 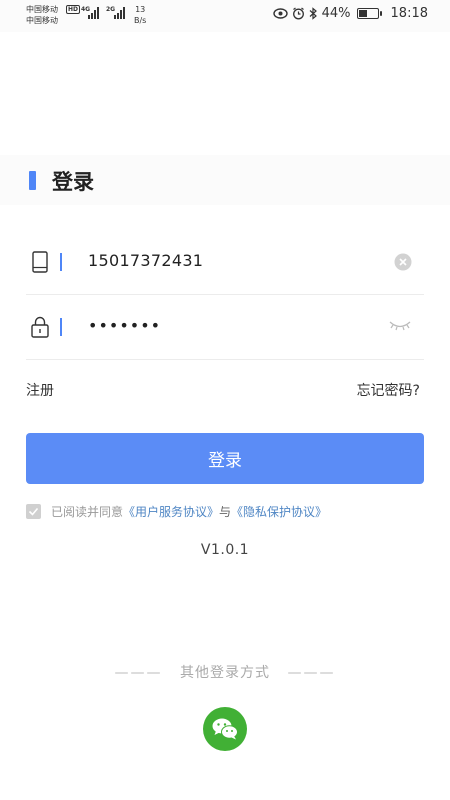 What do you see at coordinates (225, 328) in the screenshot?
I see `password-field: •••••••` at bounding box center [225, 328].